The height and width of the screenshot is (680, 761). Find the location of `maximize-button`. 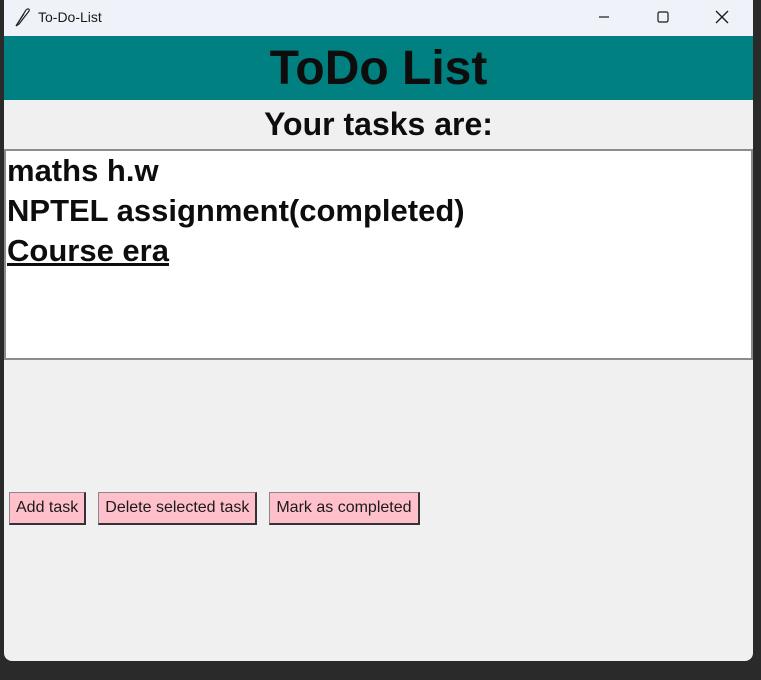

maximize-button is located at coordinates (663, 17).